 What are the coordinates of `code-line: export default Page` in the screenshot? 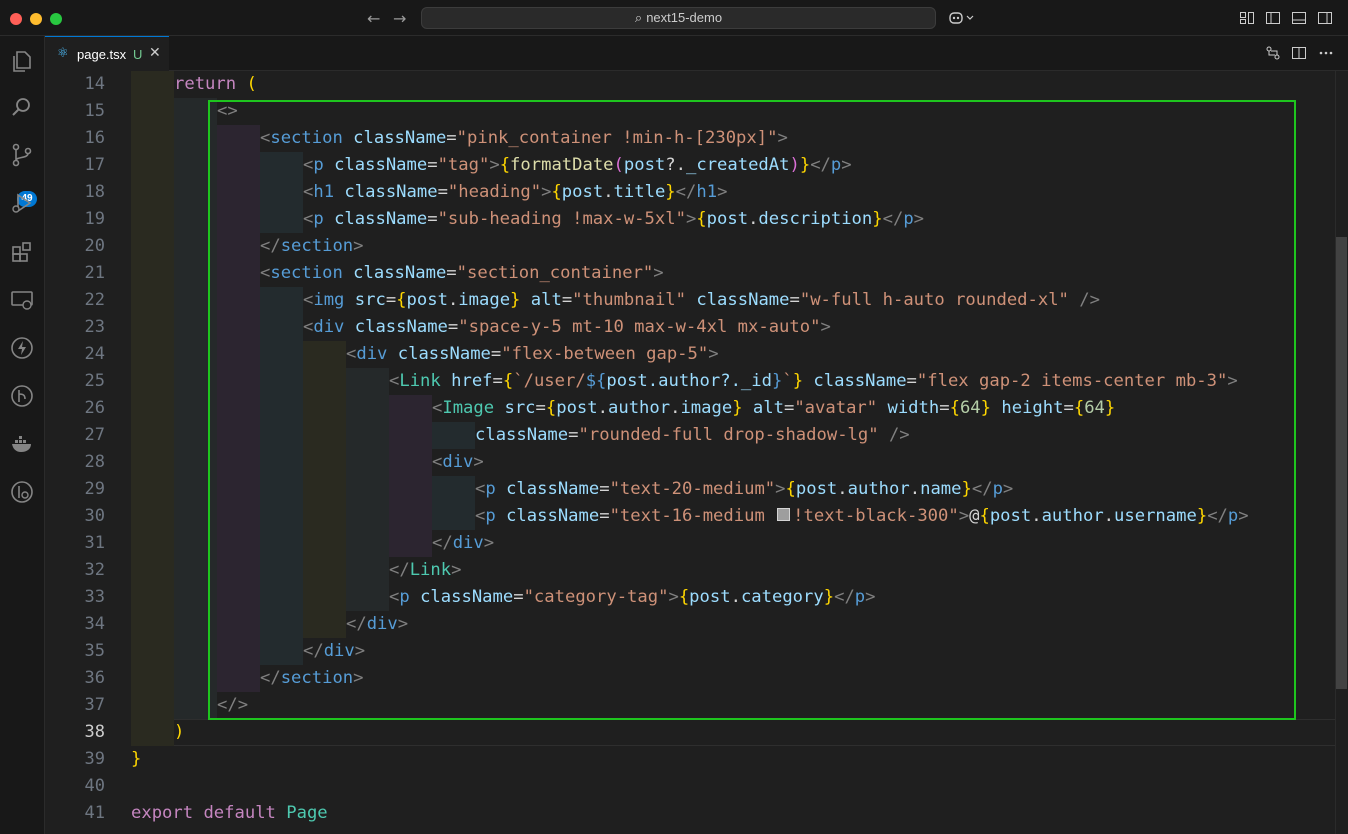 It's located at (229, 813).